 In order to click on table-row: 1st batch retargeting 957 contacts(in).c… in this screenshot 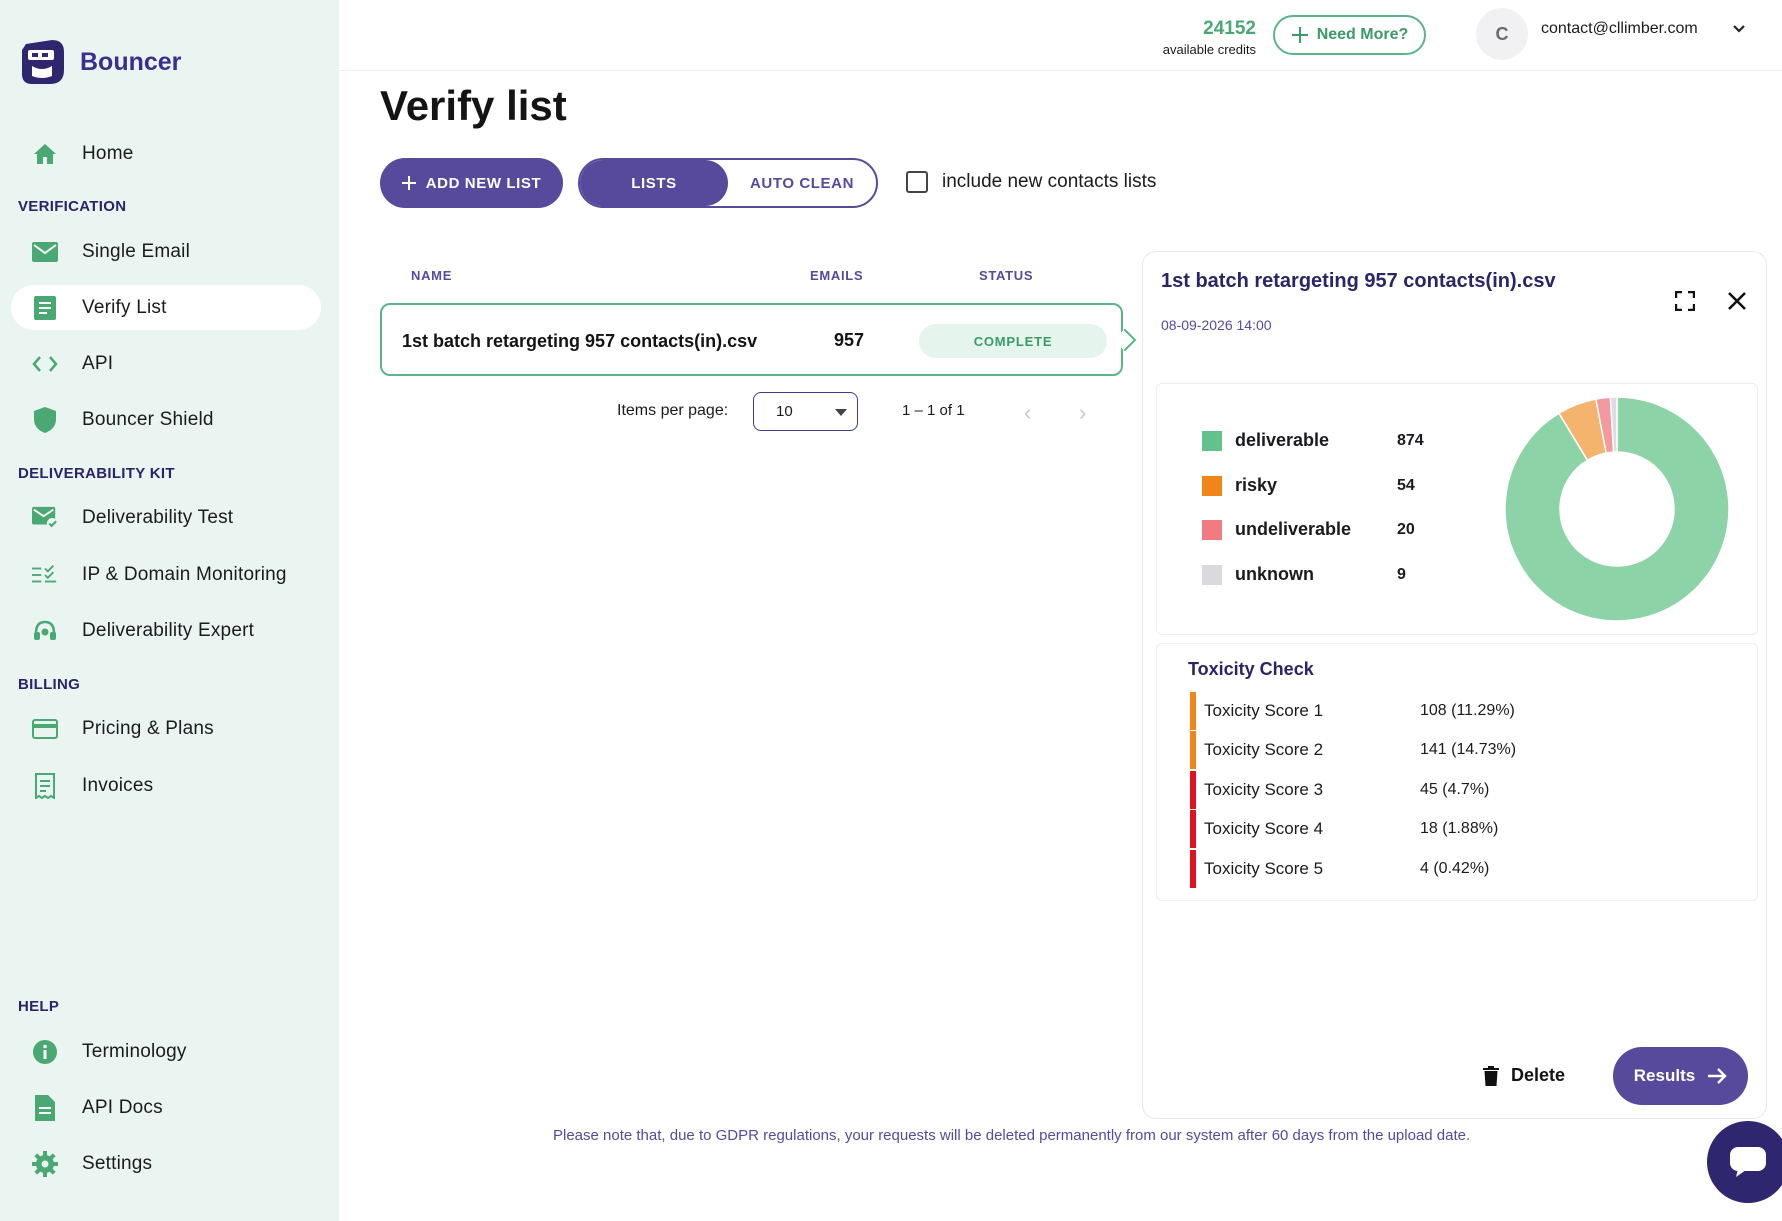, I will do `click(758, 339)`.